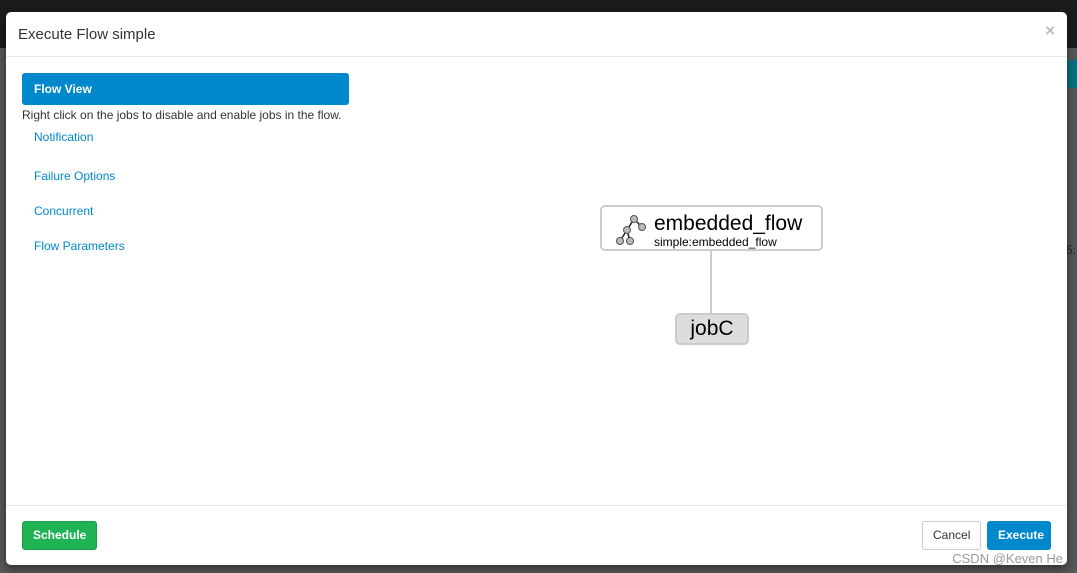 This screenshot has width=1077, height=573. I want to click on flow-node-name: embedded_flow, so click(728, 223).